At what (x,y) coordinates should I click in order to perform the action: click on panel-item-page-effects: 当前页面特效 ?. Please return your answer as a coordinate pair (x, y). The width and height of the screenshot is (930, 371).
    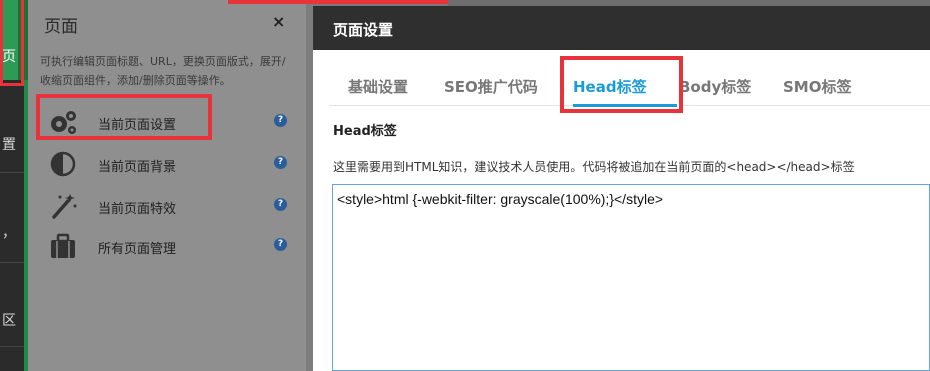
    Looking at the image, I should click on (172, 207).